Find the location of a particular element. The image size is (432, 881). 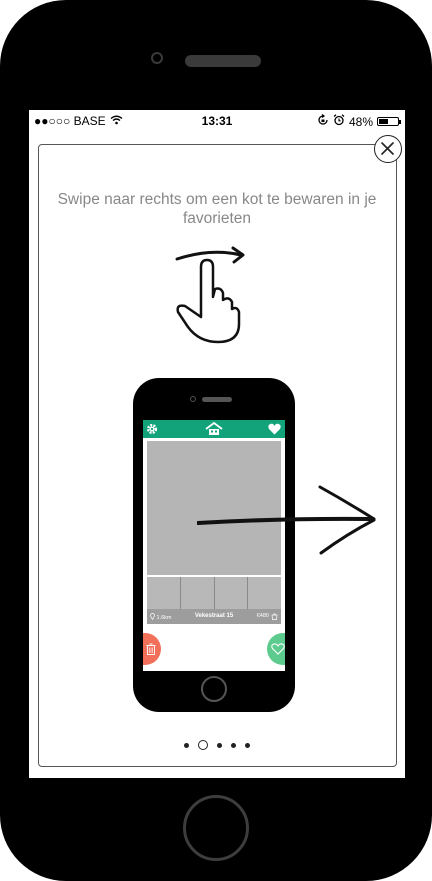

listing-info-bar: 1.6km Vekestraat 15 €480 is located at coordinates (214, 616).